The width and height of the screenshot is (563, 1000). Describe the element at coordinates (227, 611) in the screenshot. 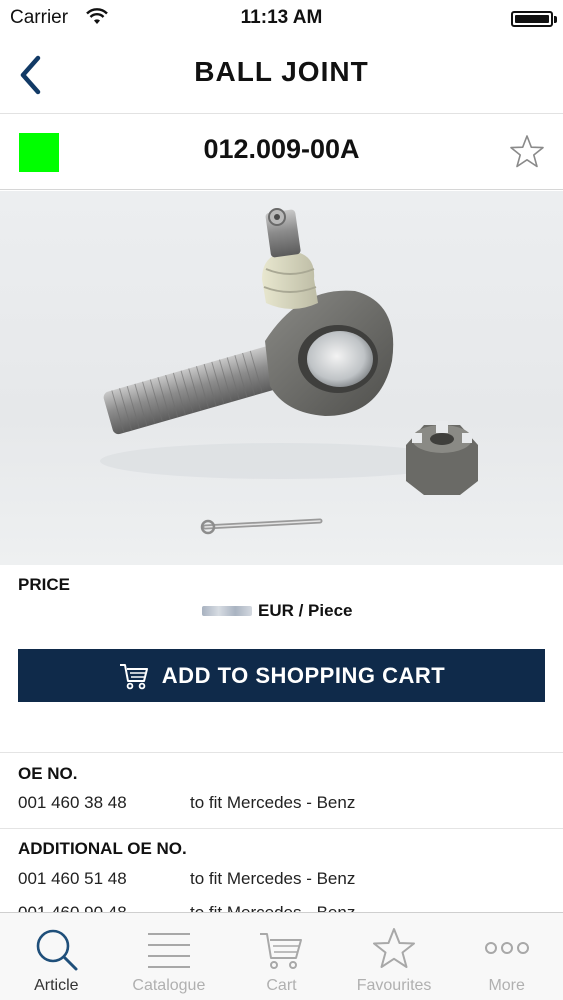

I see `price-amount-obscured` at that location.